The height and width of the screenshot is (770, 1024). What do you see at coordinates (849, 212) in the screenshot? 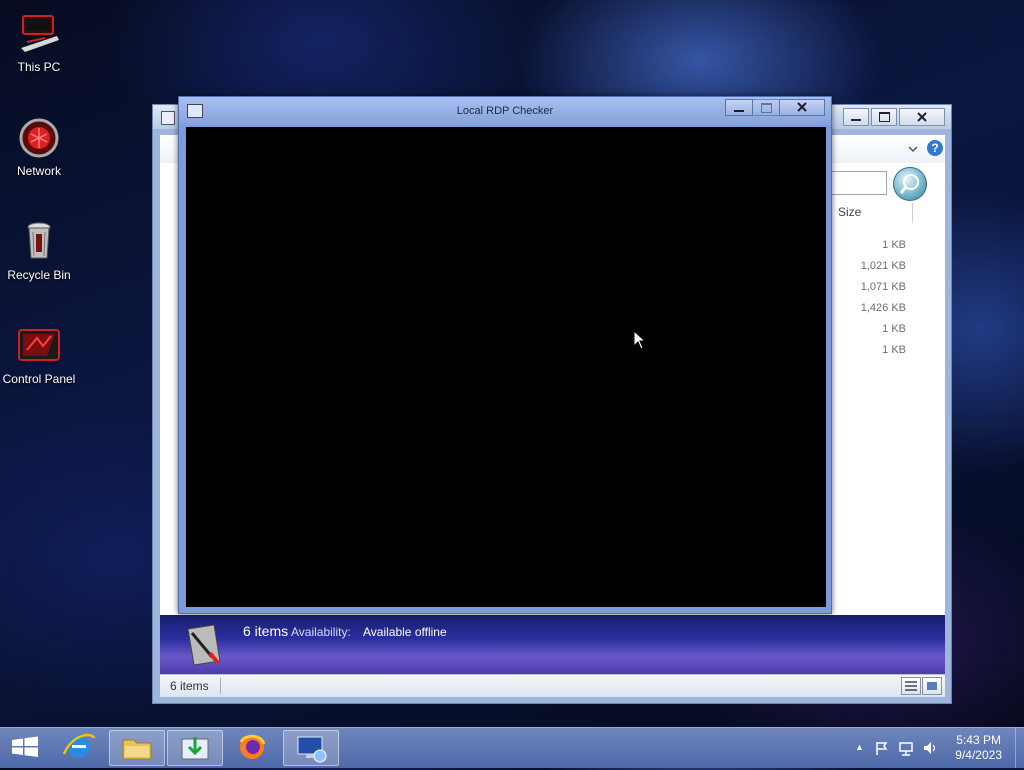
I see `column-header-size: Size` at bounding box center [849, 212].